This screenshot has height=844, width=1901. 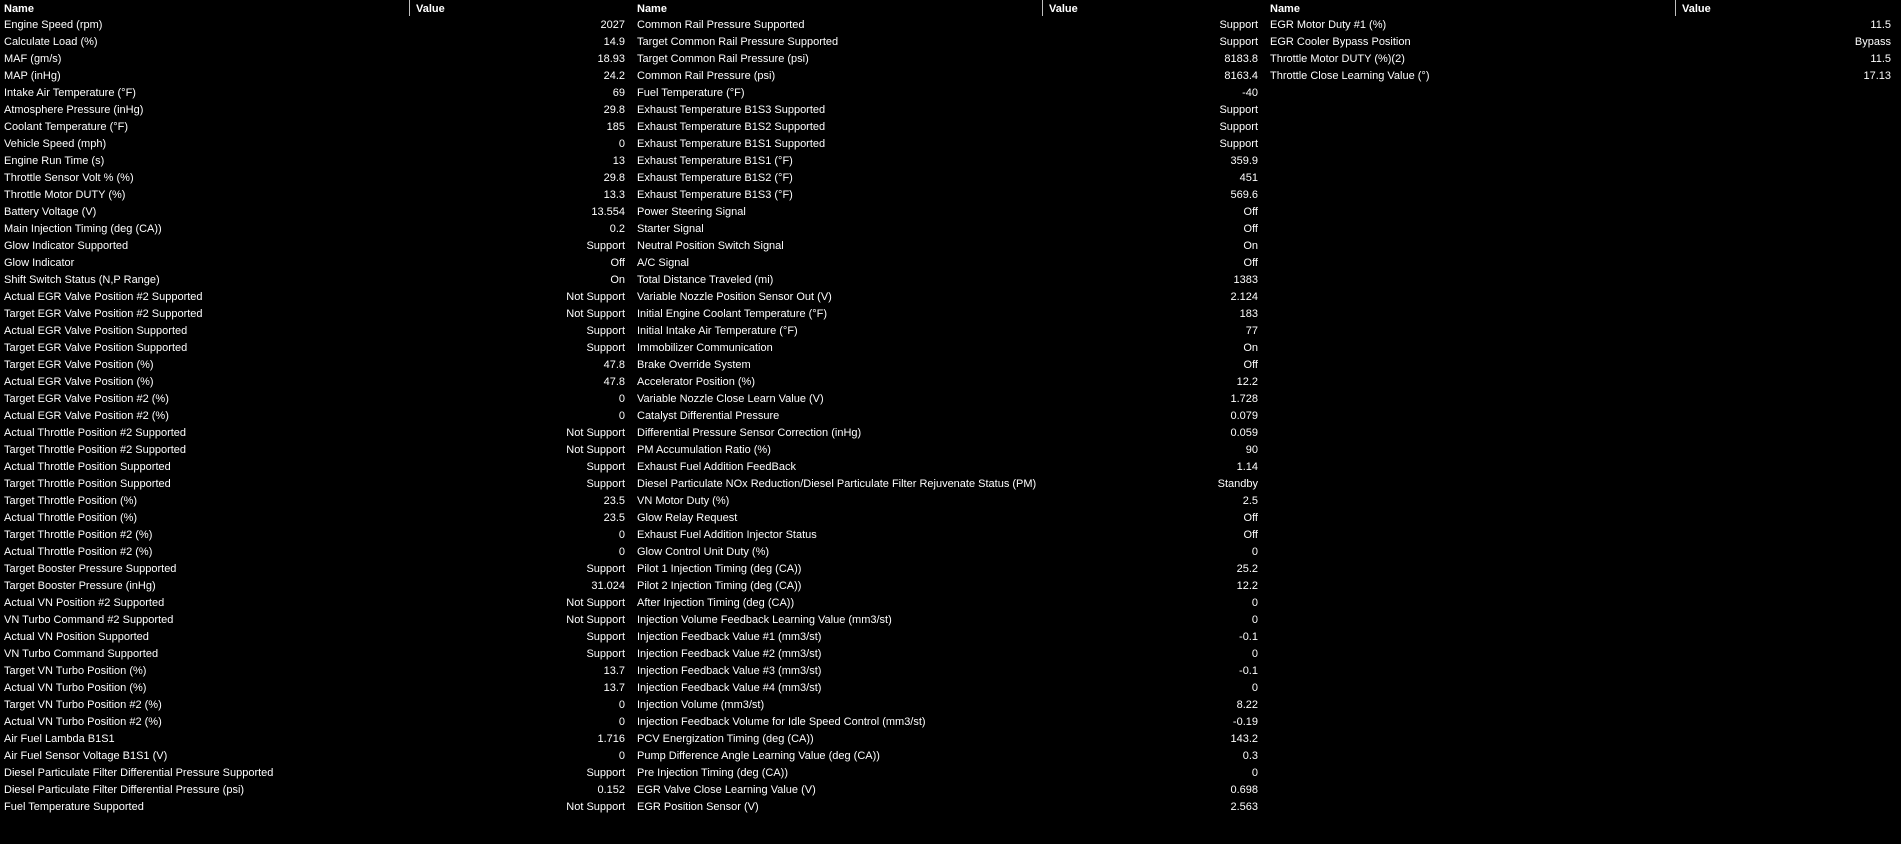 I want to click on data-row: Power Steering Signal Off, so click(x=949, y=212).